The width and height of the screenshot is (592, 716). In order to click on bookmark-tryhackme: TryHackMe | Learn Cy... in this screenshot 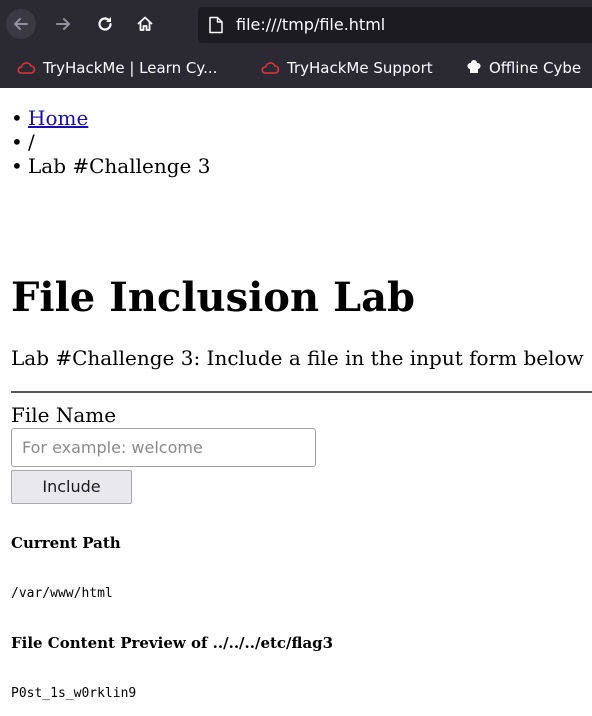, I will do `click(116, 68)`.